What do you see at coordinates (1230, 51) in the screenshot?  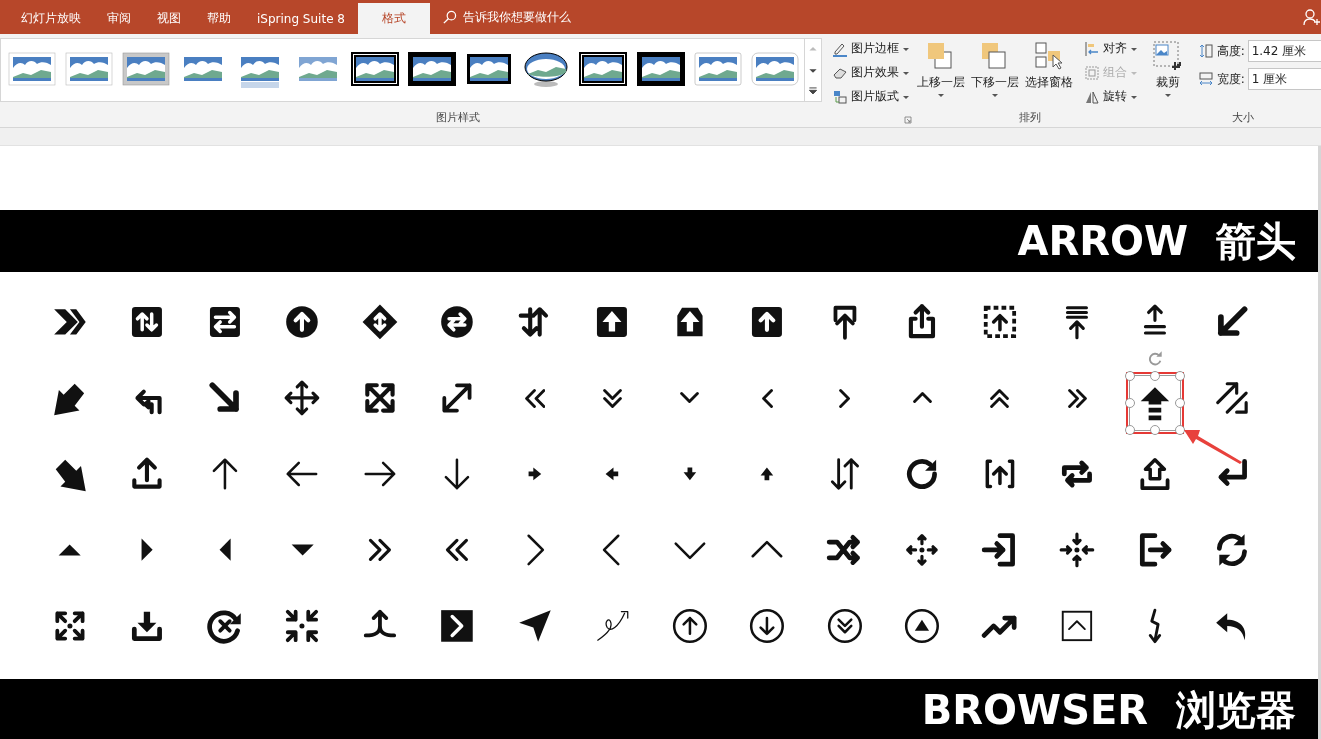 I see `field-label: 高度:` at bounding box center [1230, 51].